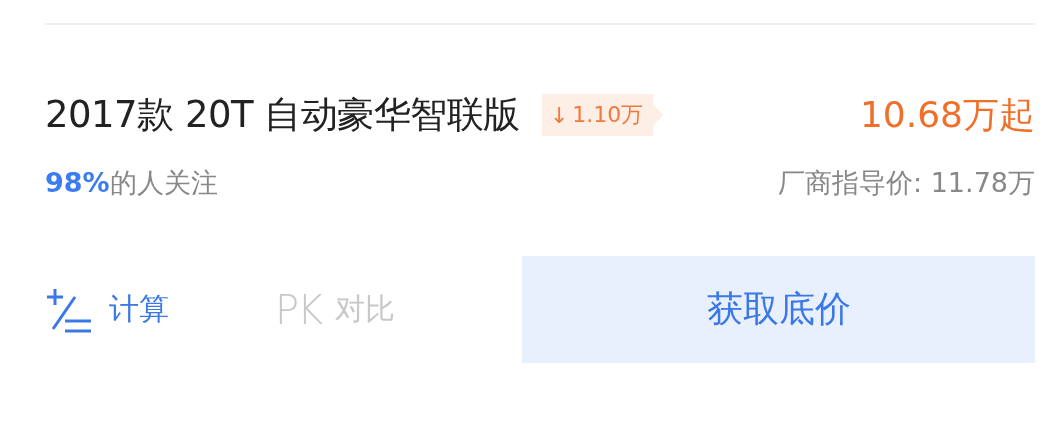 The image size is (1051, 435). Describe the element at coordinates (602, 115) in the screenshot. I see `price-drop-tag: ↓ 1.10万` at that location.